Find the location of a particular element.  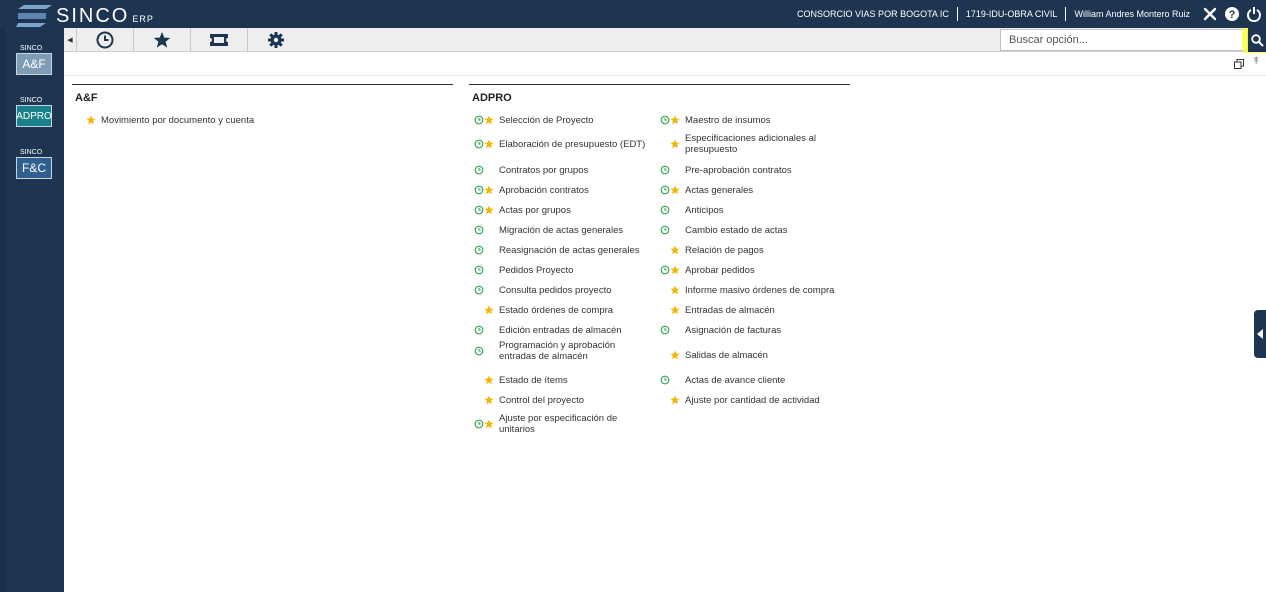

menu-item: Entradas de almacén is located at coordinates (747, 310).